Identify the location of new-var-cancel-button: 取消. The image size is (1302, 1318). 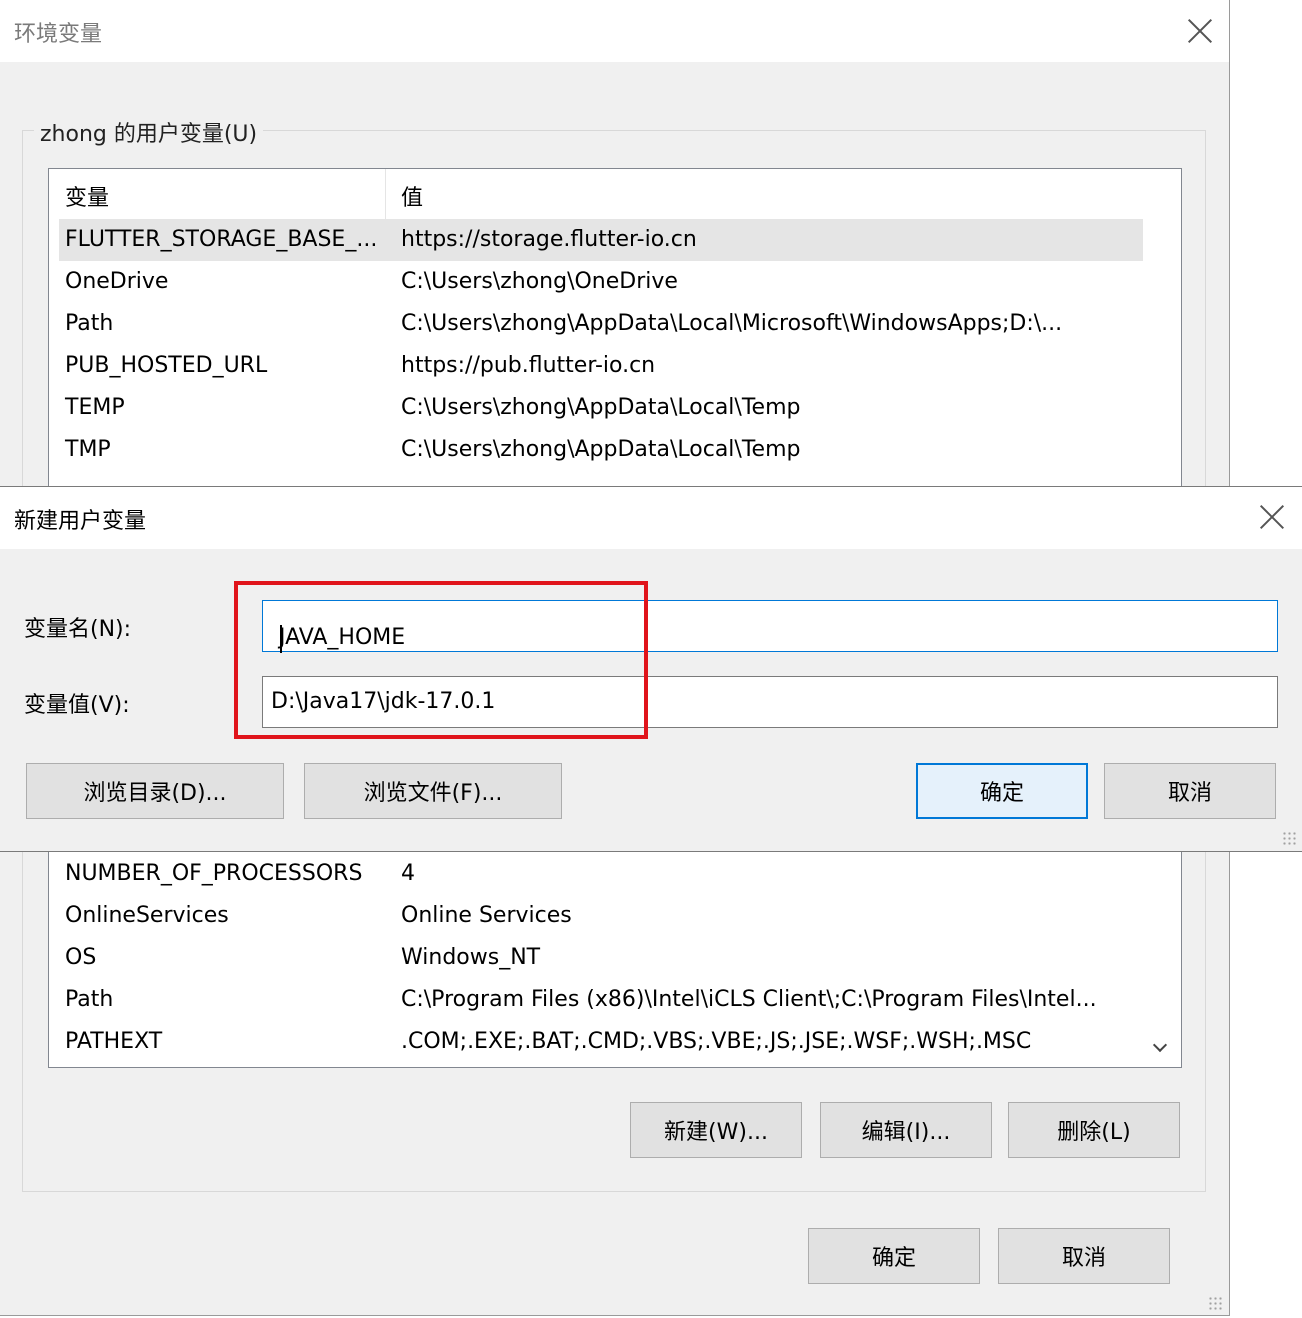
(1190, 791).